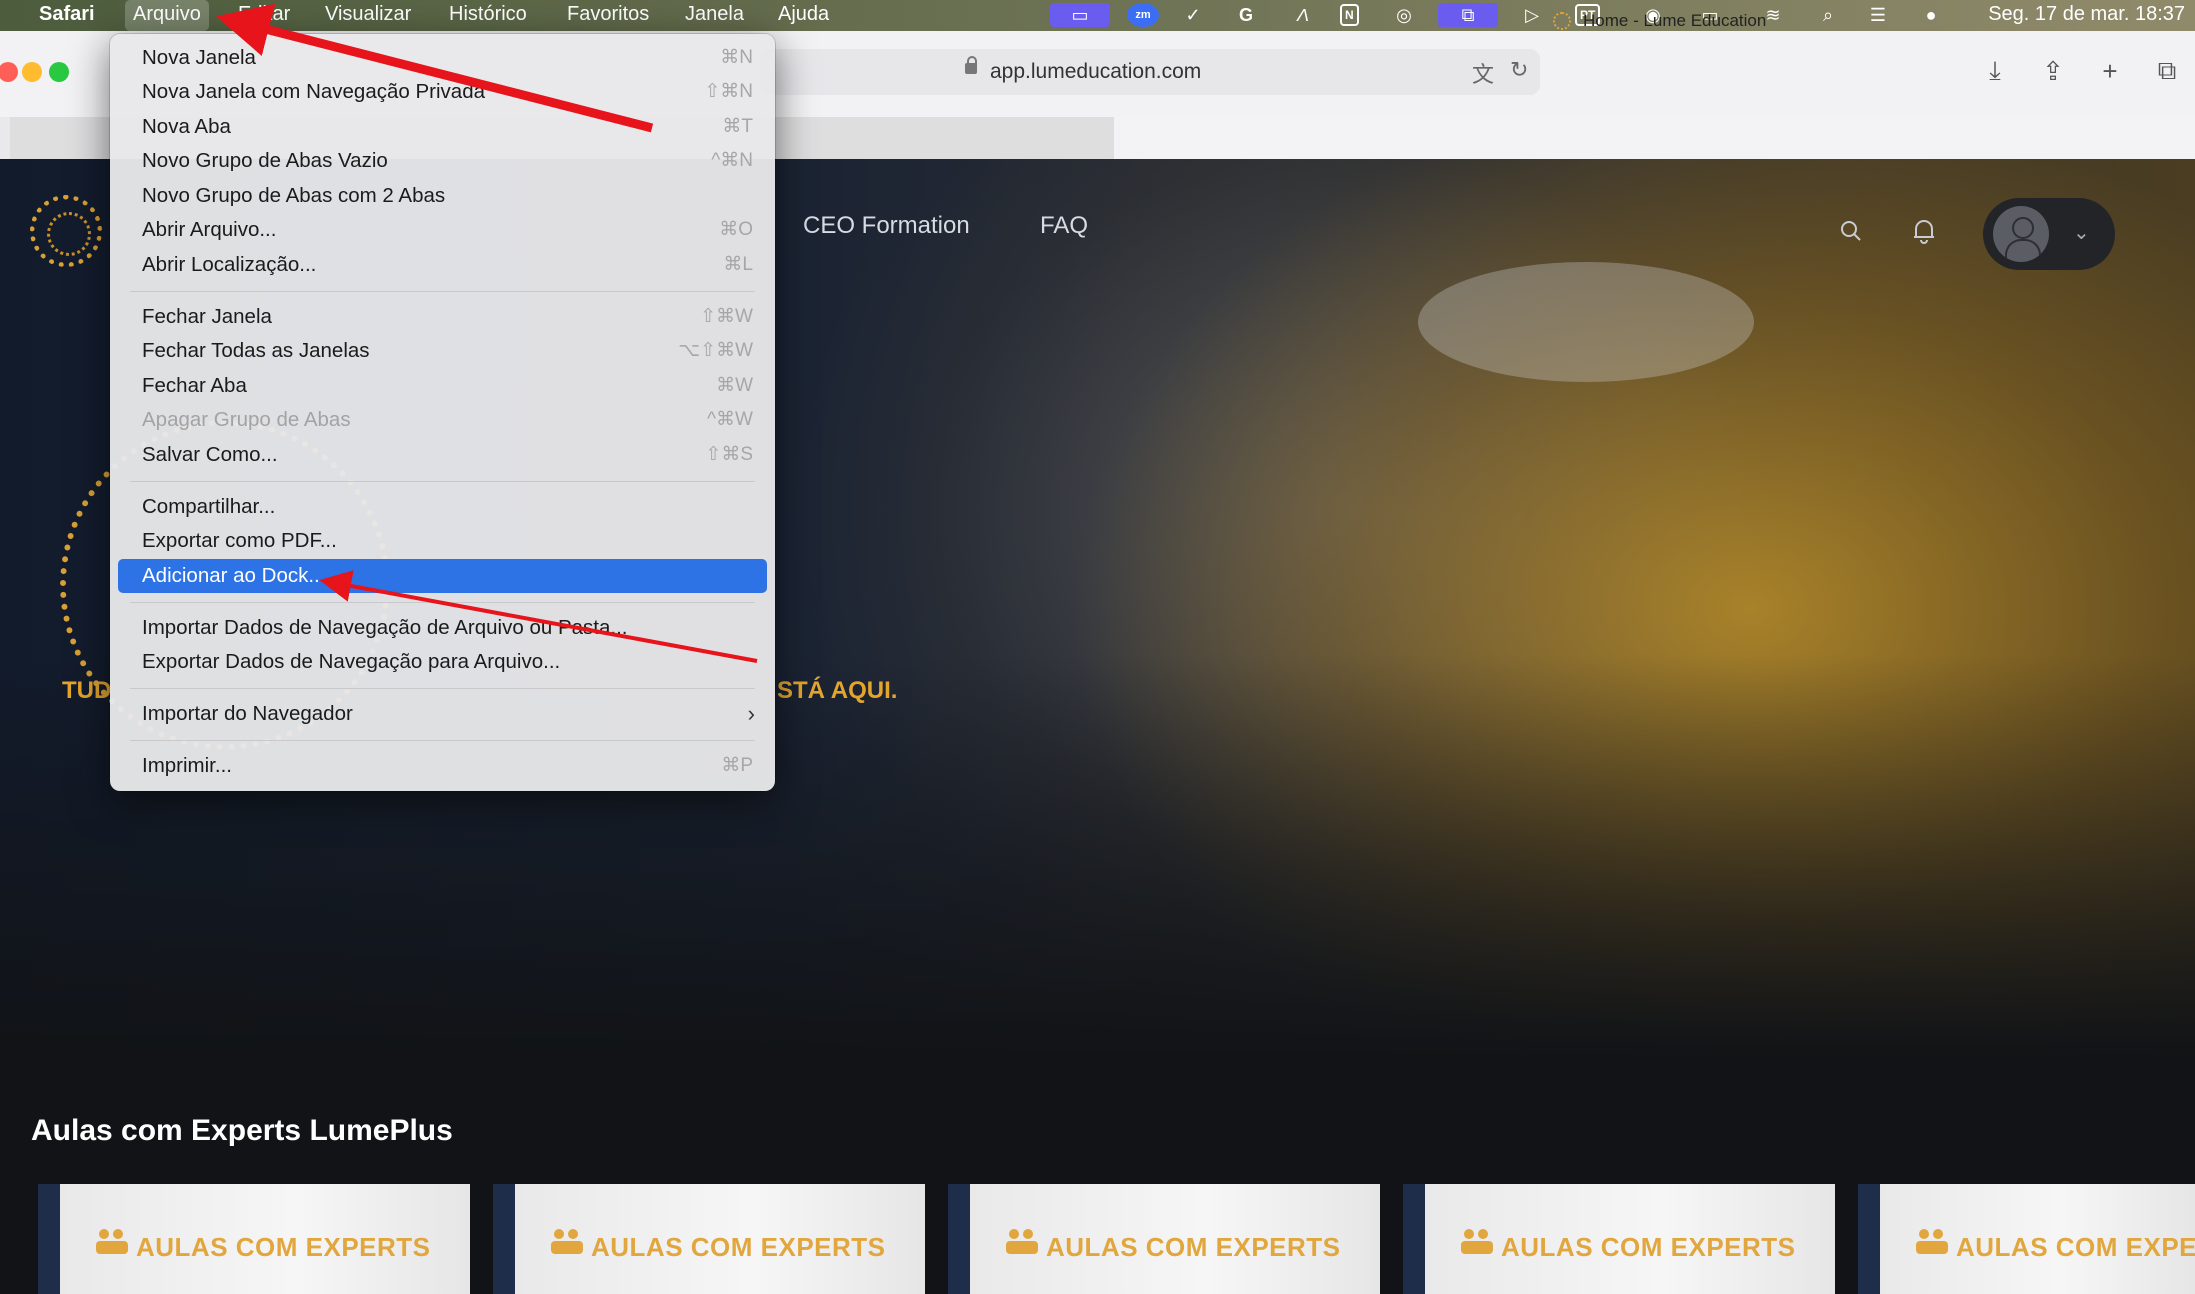 The width and height of the screenshot is (2195, 1294). I want to click on profile-menu-button: ⌄, so click(2049, 234).